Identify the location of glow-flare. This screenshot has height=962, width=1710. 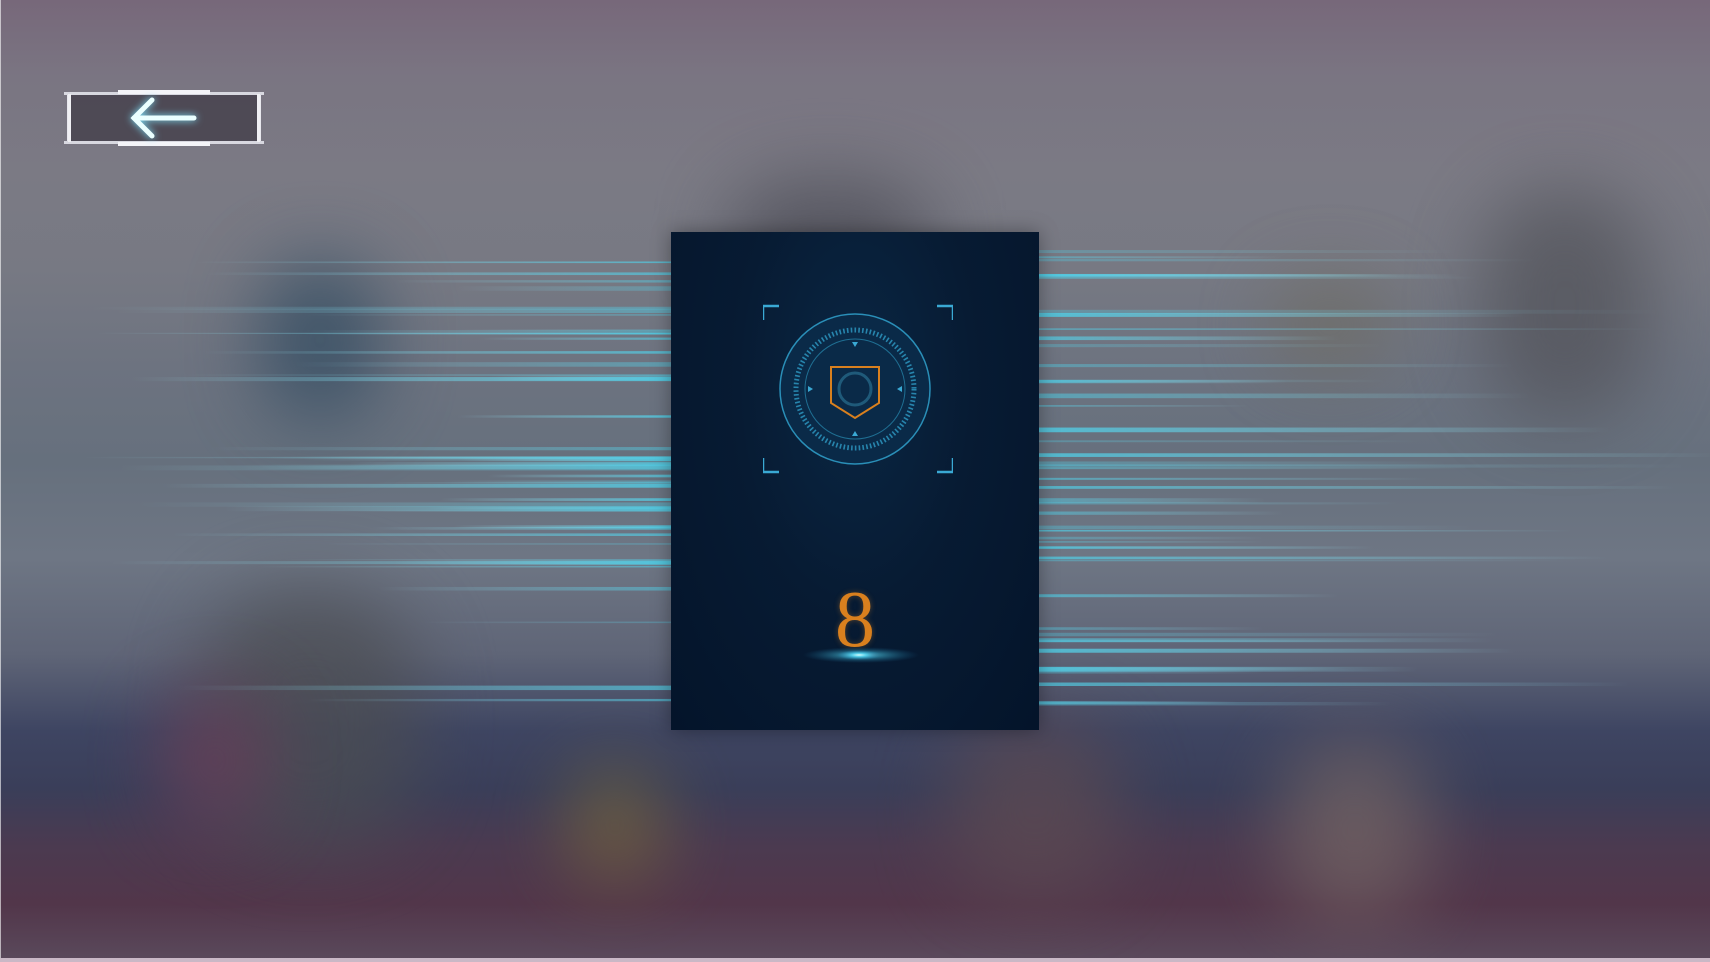
(861, 655).